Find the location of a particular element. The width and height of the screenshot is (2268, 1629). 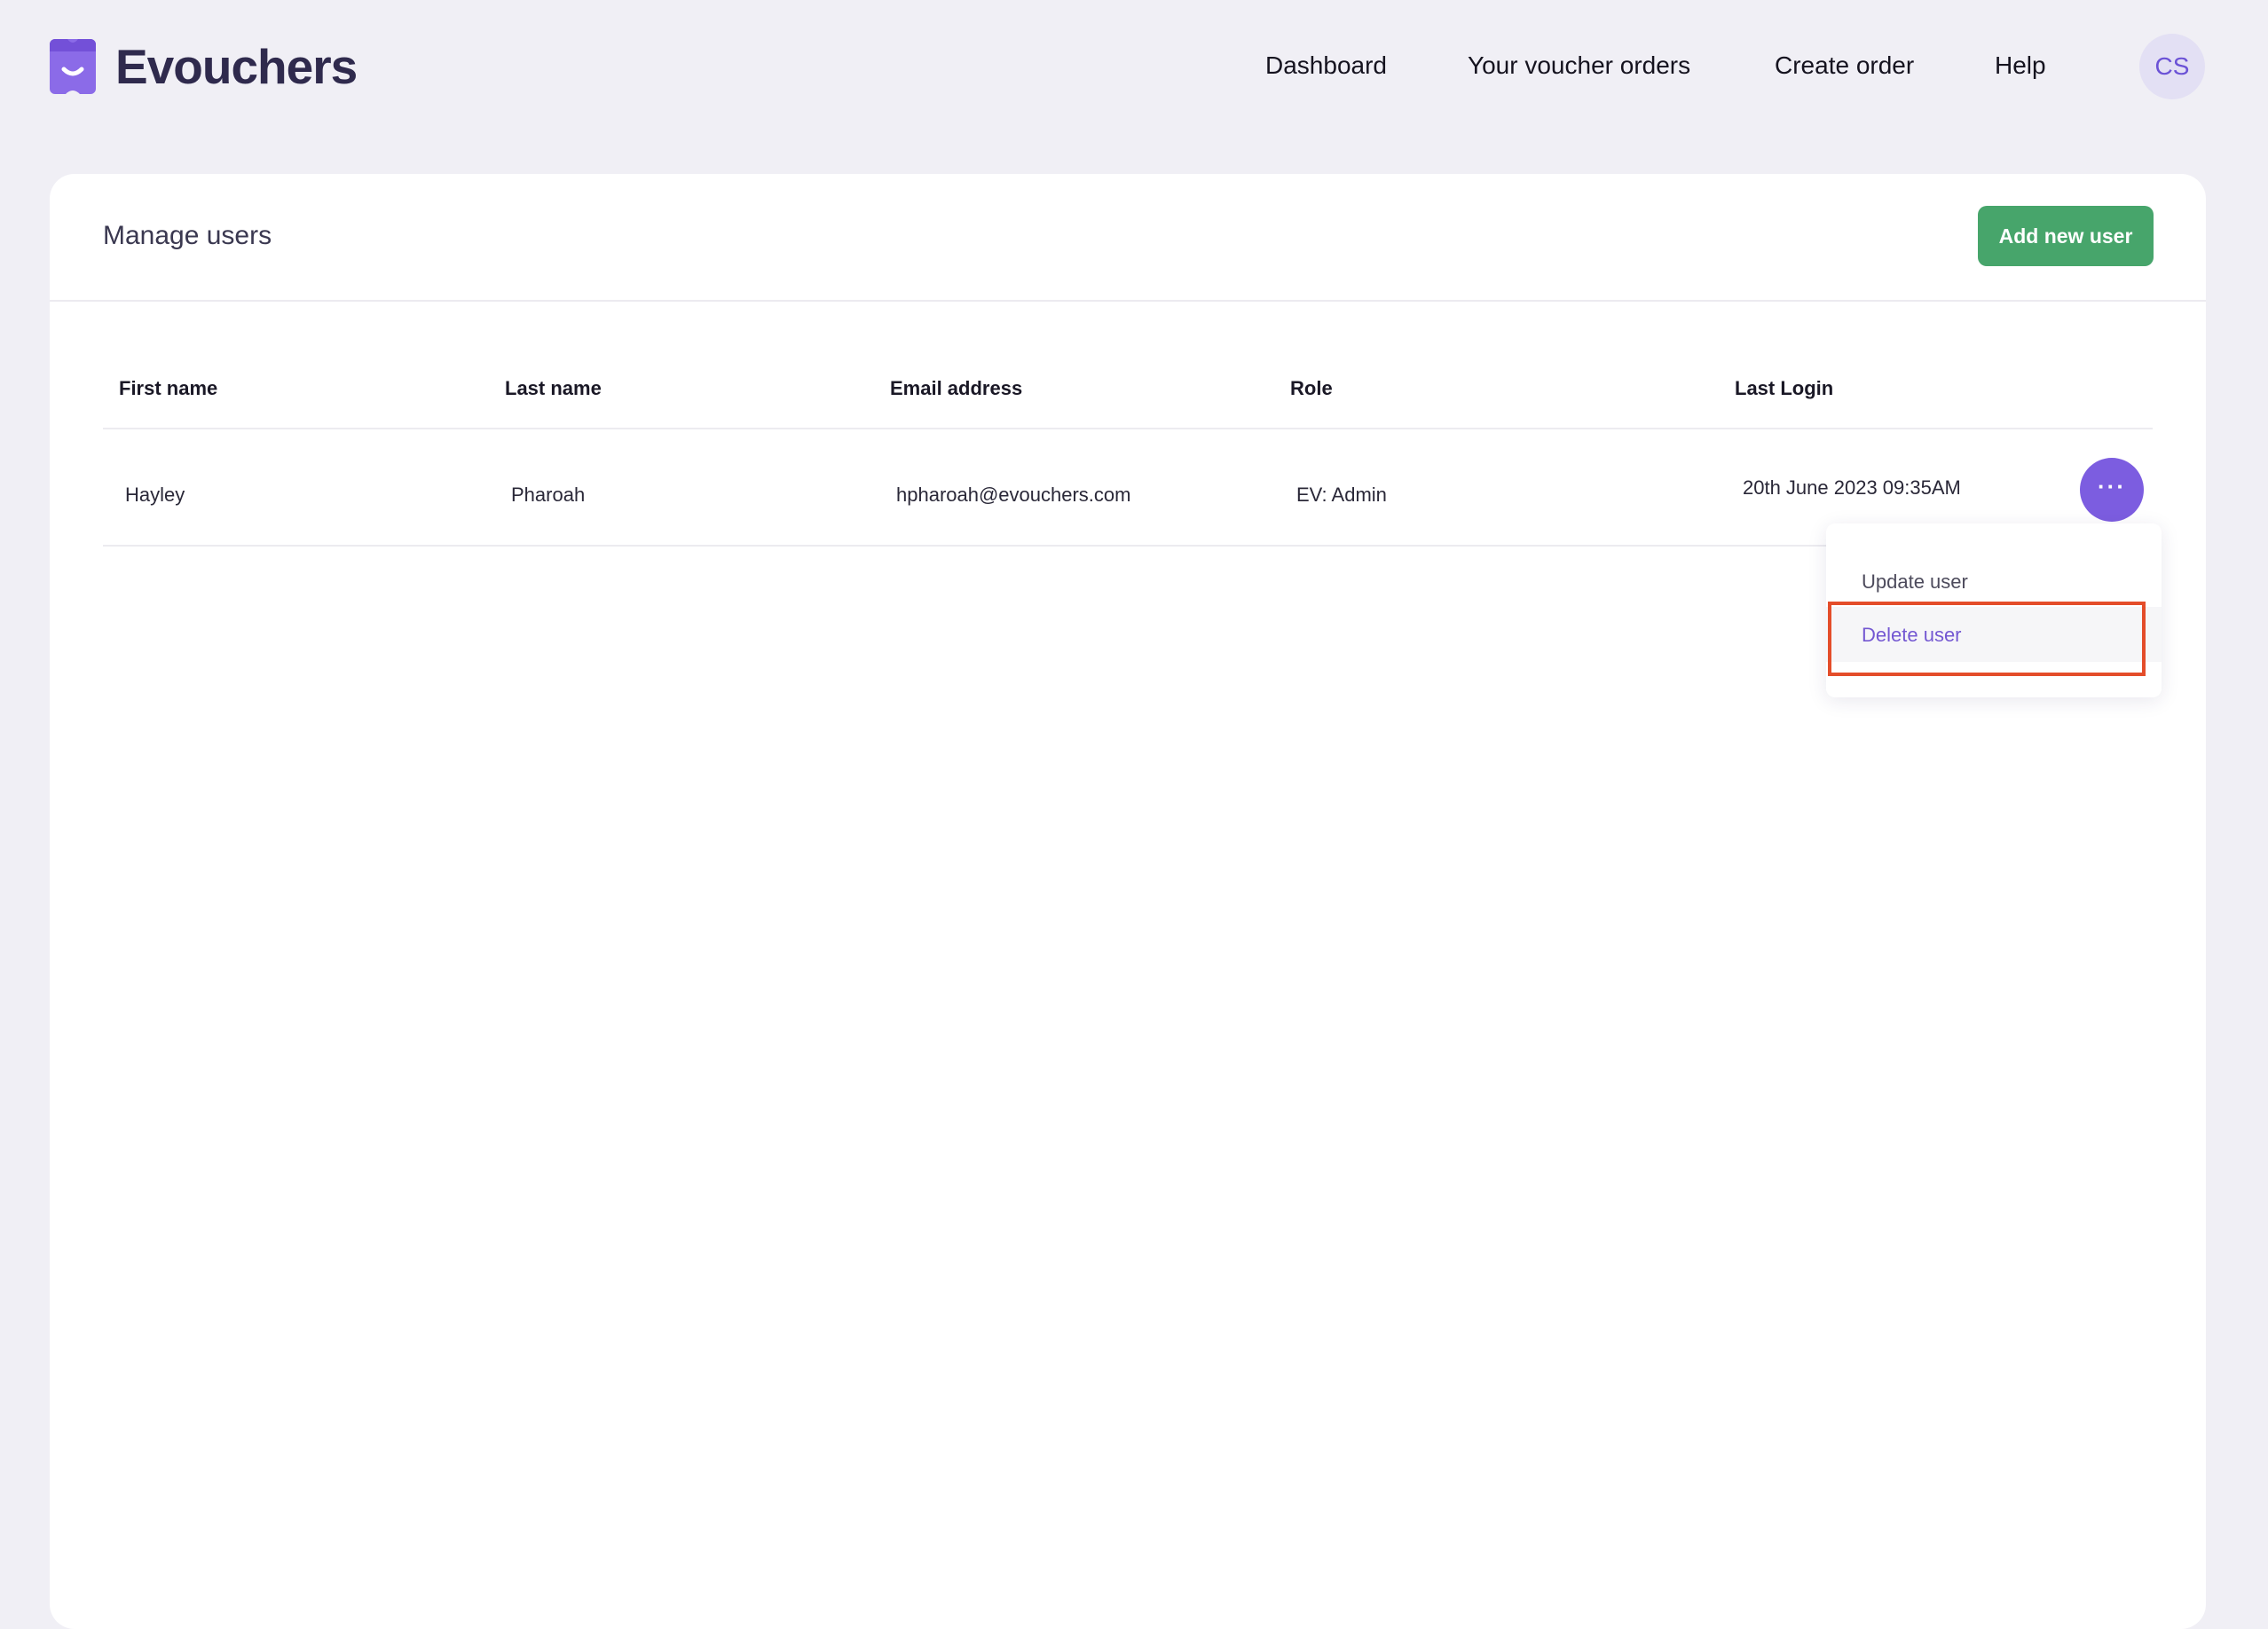

header-divider is located at coordinates (1128, 428).